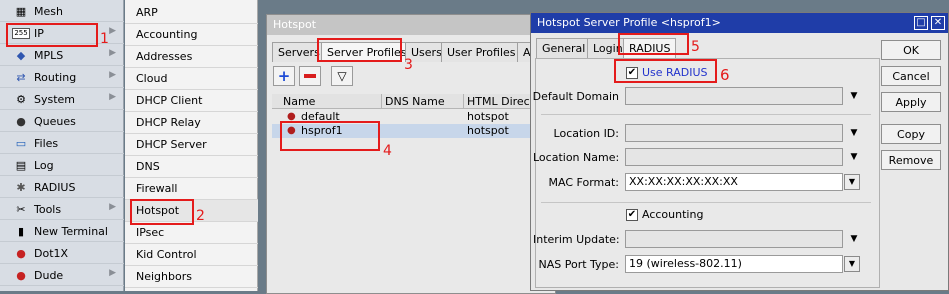 This screenshot has height=294, width=949. I want to click on copy-button: Copy, so click(911, 134).